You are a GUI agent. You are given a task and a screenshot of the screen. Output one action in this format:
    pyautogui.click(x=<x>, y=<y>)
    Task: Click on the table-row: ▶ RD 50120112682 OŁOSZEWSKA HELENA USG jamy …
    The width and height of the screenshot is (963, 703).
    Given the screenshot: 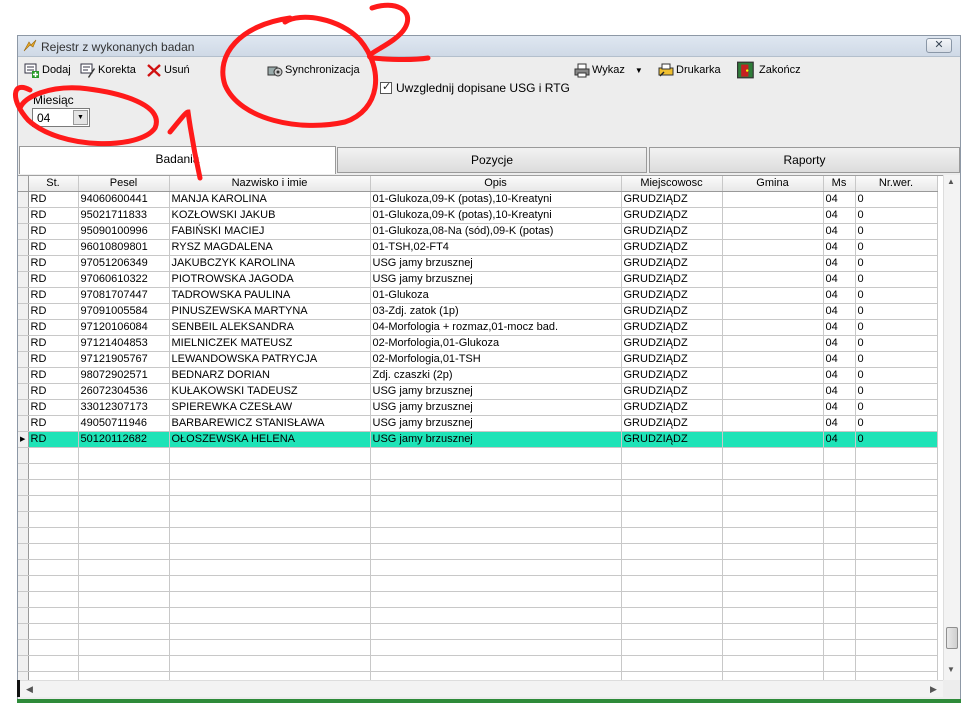 What is the action you would take?
    pyautogui.click(x=478, y=439)
    